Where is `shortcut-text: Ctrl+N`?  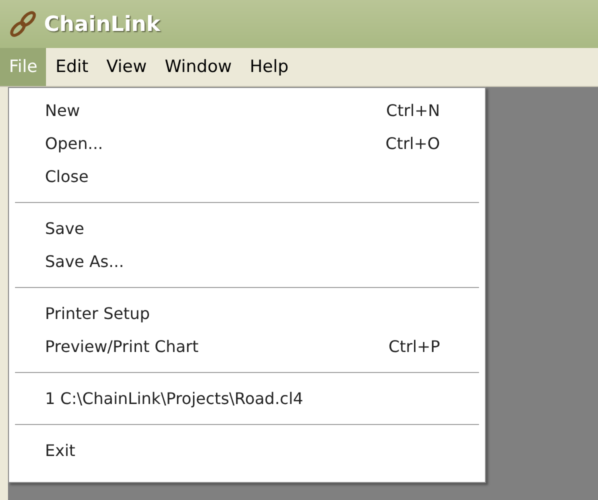 shortcut-text: Ctrl+N is located at coordinates (413, 110).